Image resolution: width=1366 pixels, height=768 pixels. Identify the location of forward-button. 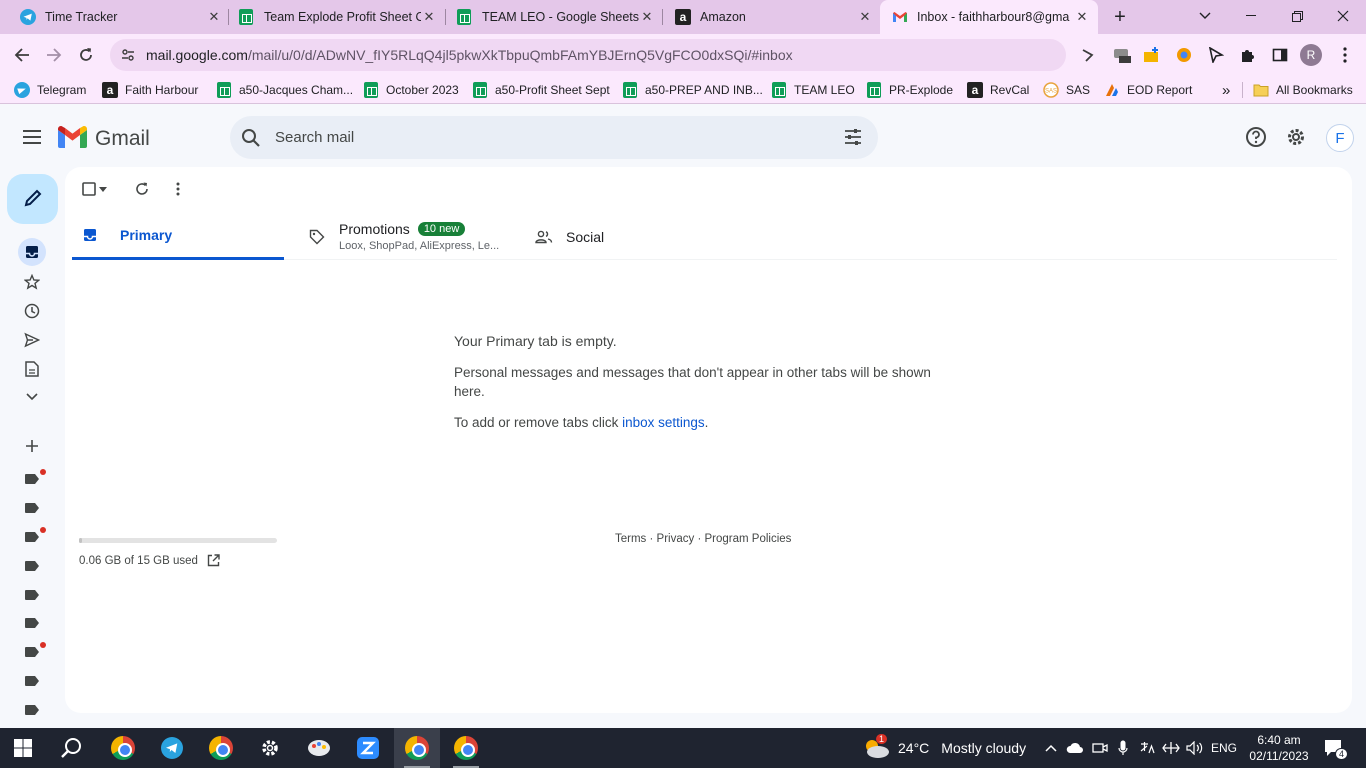
(54, 55).